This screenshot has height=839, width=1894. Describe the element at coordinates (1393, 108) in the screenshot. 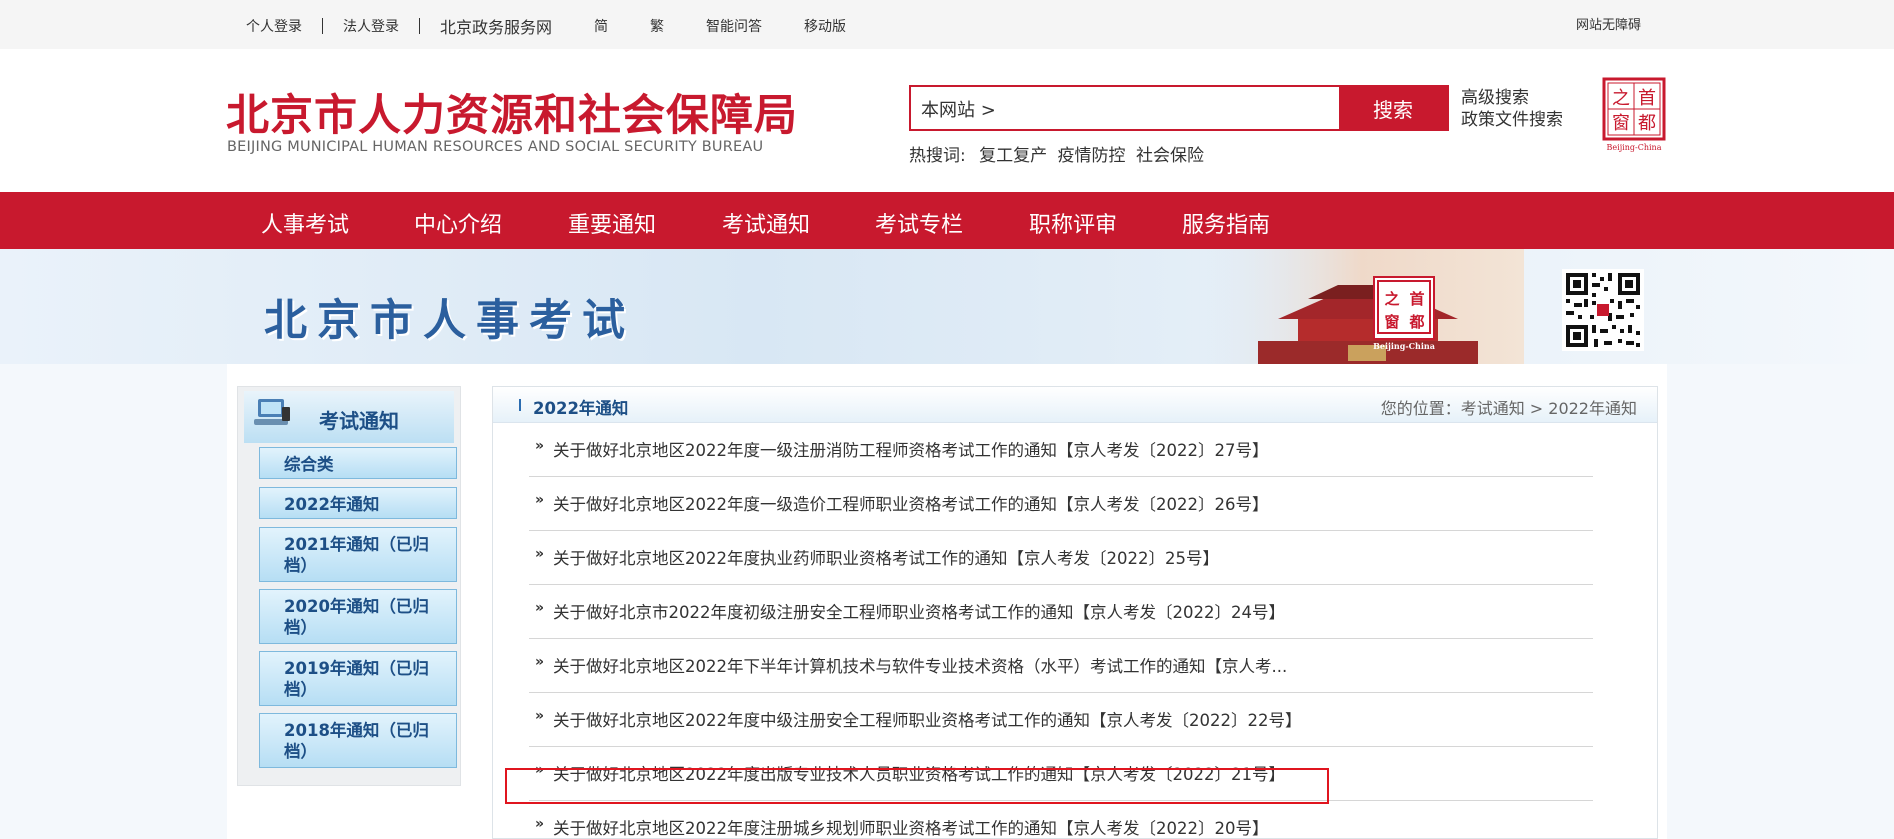

I see `search-button: 搜索` at that location.